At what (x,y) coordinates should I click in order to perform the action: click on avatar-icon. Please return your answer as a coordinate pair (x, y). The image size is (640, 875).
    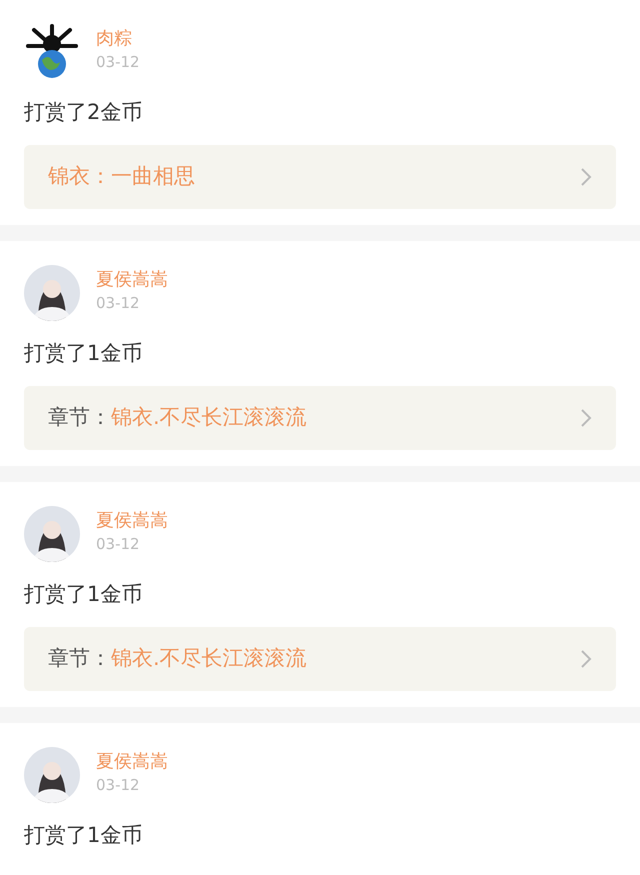
    Looking at the image, I should click on (52, 52).